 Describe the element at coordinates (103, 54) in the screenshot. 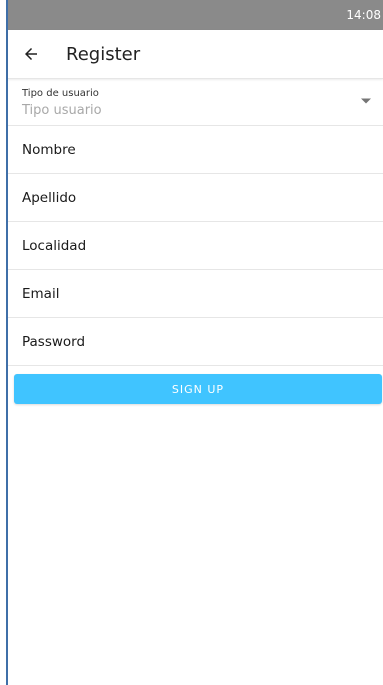

I see `page-title: Register` at that location.